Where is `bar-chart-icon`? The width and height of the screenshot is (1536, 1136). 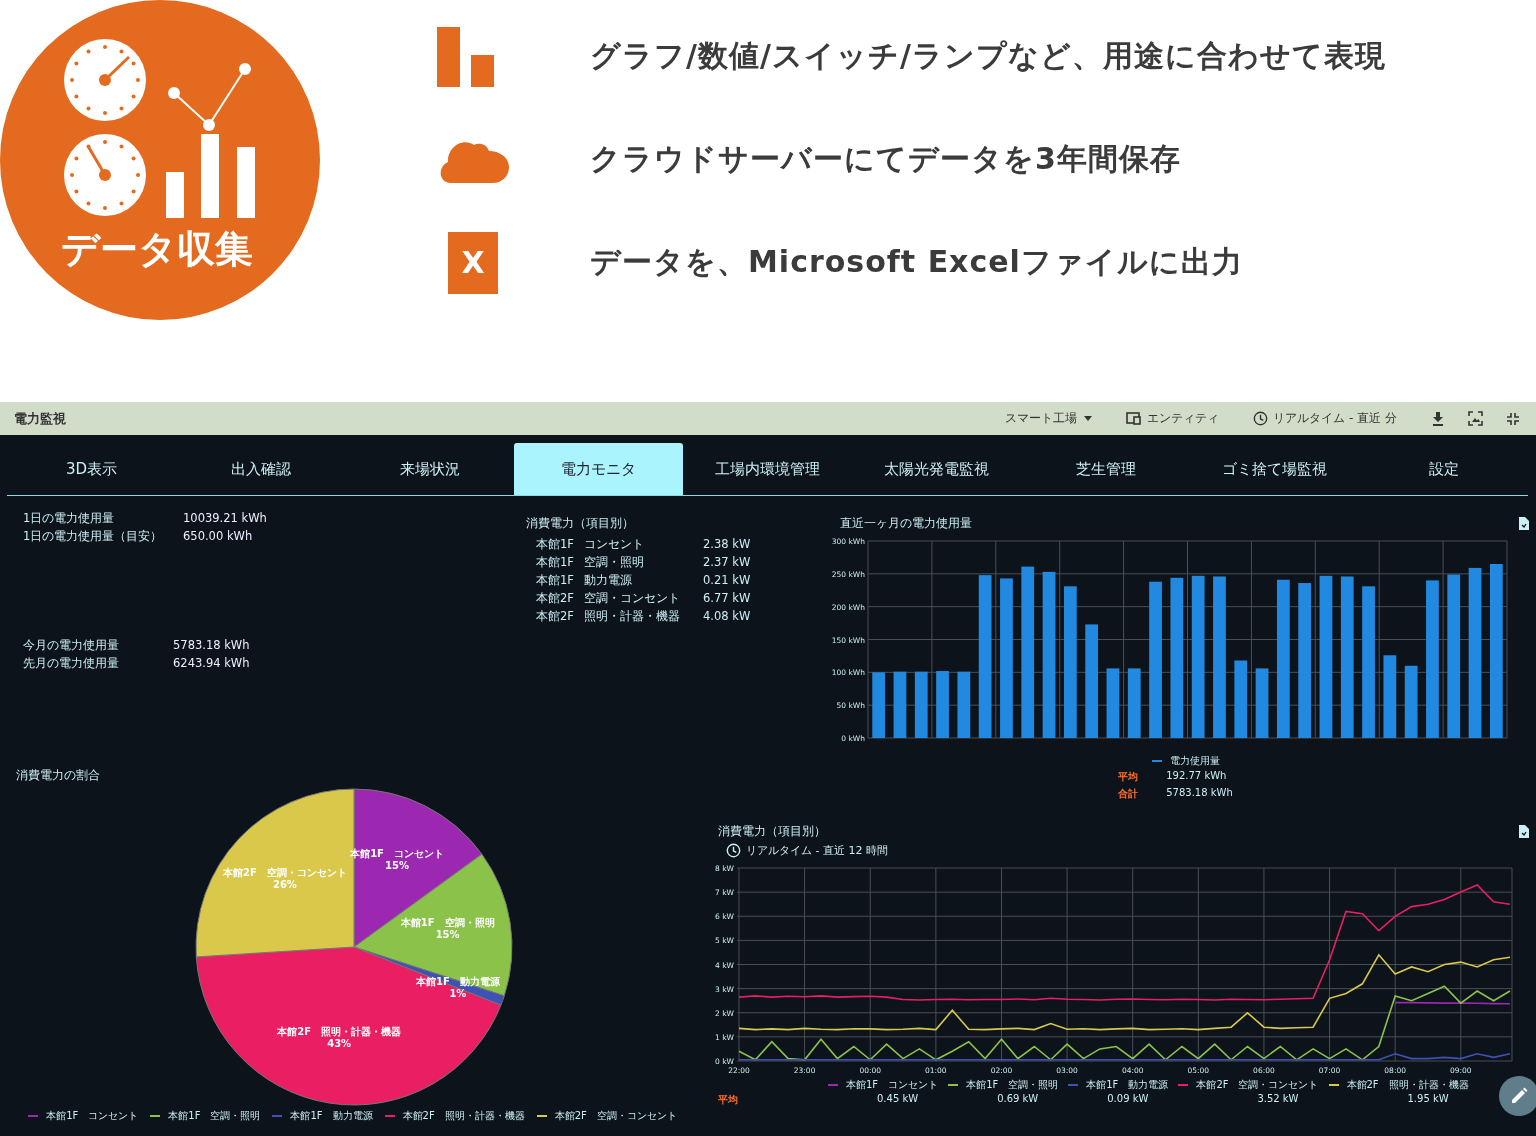 bar-chart-icon is located at coordinates (466, 56).